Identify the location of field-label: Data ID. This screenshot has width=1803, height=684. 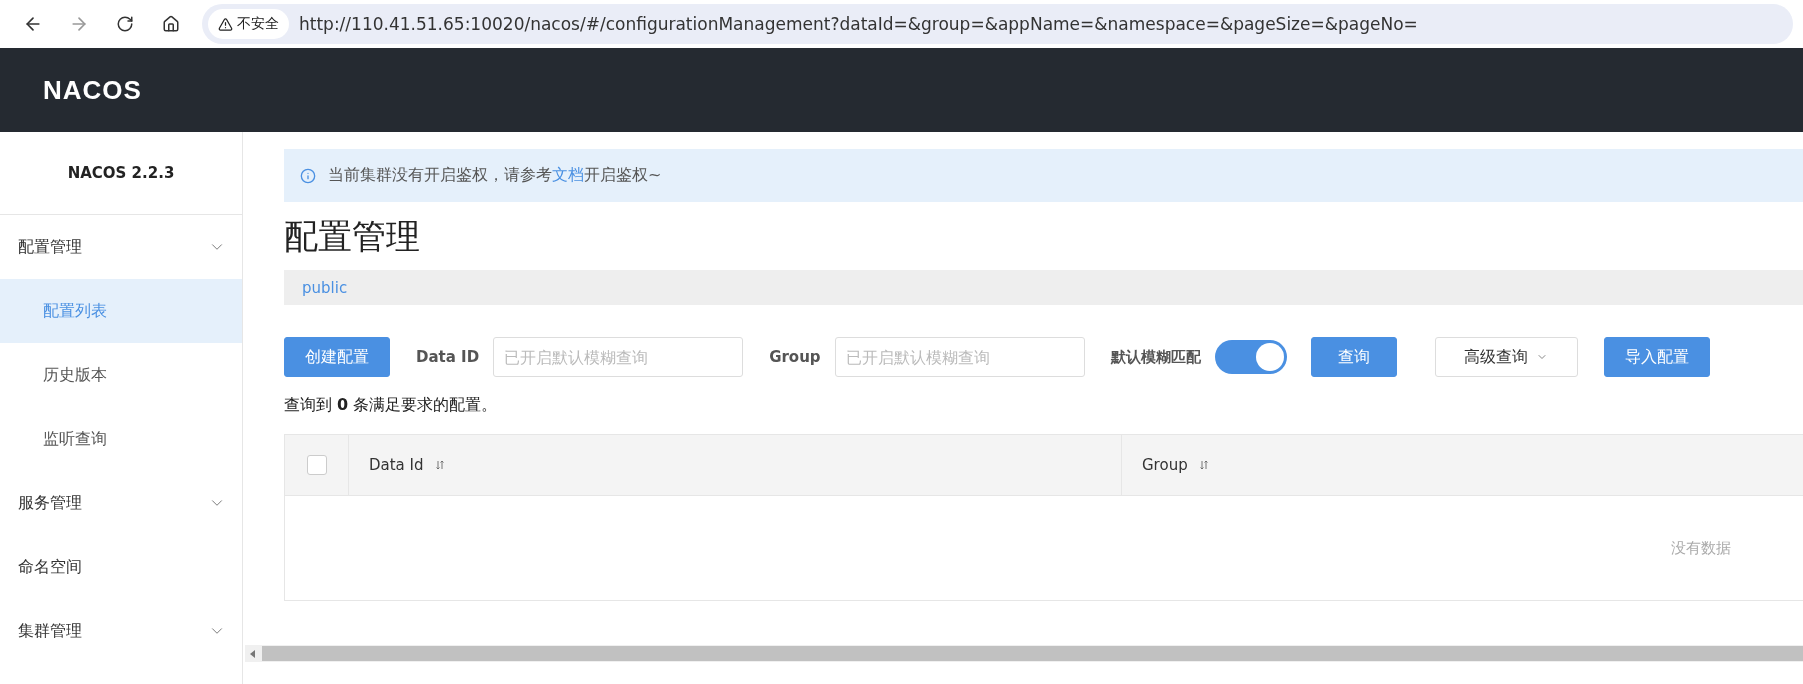
(448, 357).